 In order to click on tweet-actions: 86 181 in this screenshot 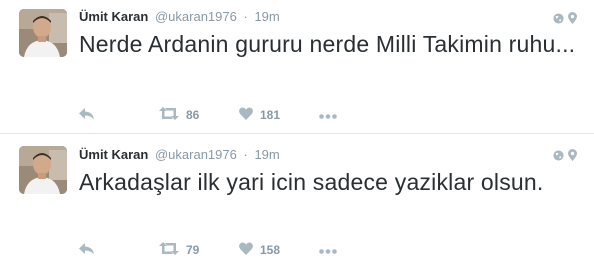, I will do `click(214, 115)`.